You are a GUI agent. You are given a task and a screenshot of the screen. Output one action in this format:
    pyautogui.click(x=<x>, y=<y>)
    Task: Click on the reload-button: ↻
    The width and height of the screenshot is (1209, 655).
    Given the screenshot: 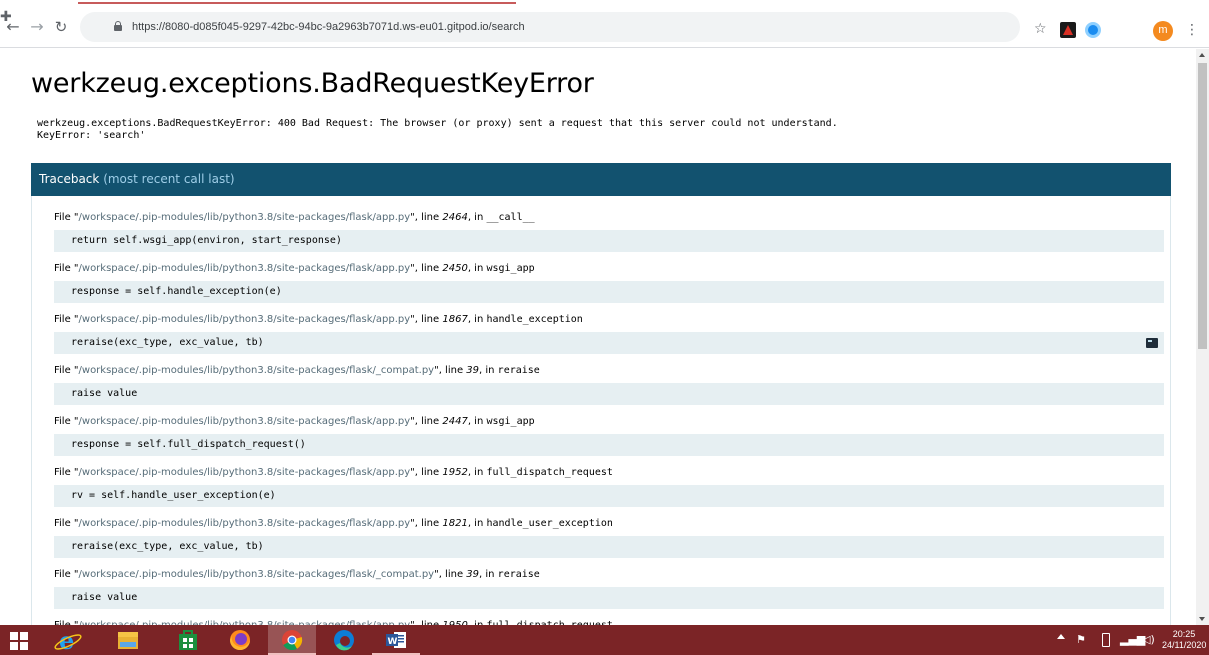 What is the action you would take?
    pyautogui.click(x=61, y=27)
    